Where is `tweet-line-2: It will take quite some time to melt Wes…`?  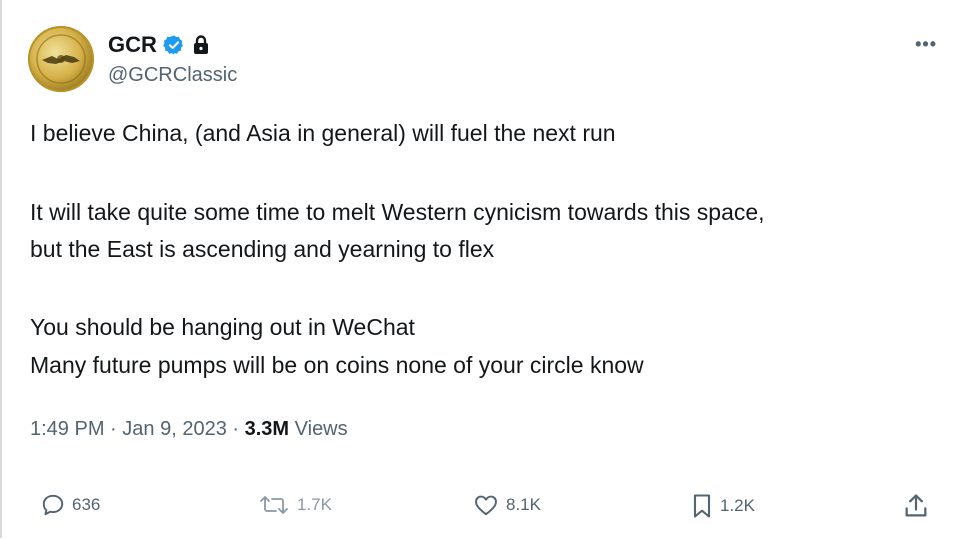
tweet-line-2: It will take quite some time to melt Wes… is located at coordinates (397, 212).